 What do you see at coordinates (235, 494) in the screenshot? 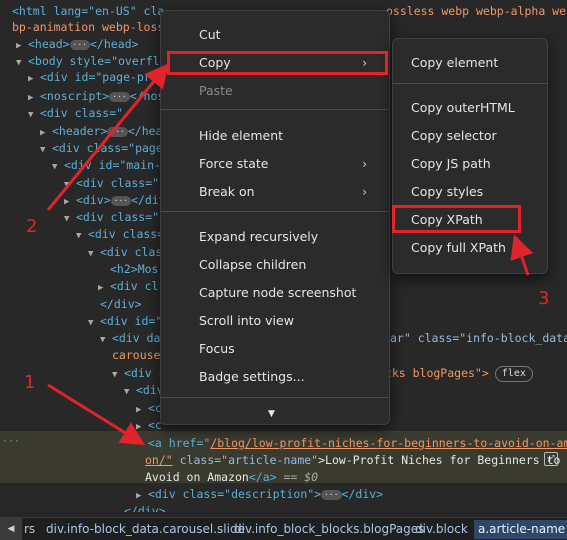
I see `div-tag: <div class="description">` at bounding box center [235, 494].